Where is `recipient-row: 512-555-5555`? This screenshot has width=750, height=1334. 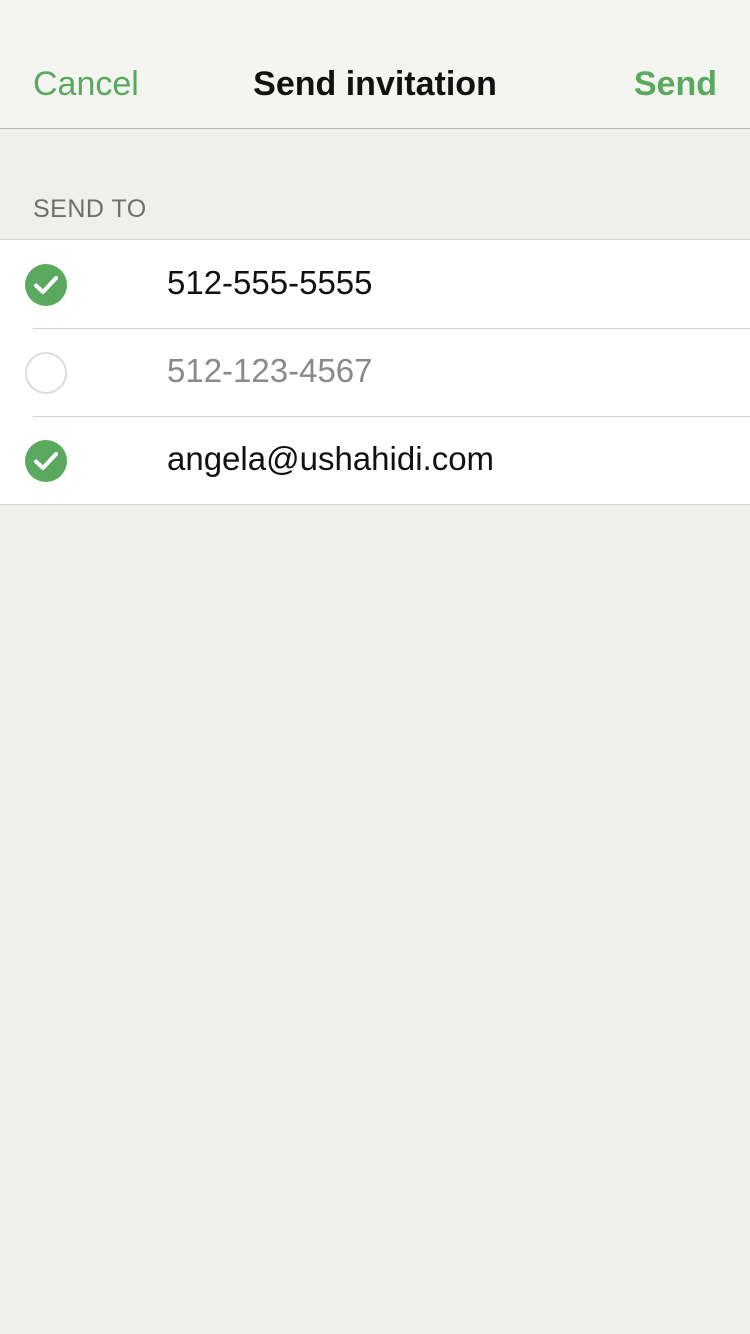 recipient-row: 512-555-5555 is located at coordinates (375, 284).